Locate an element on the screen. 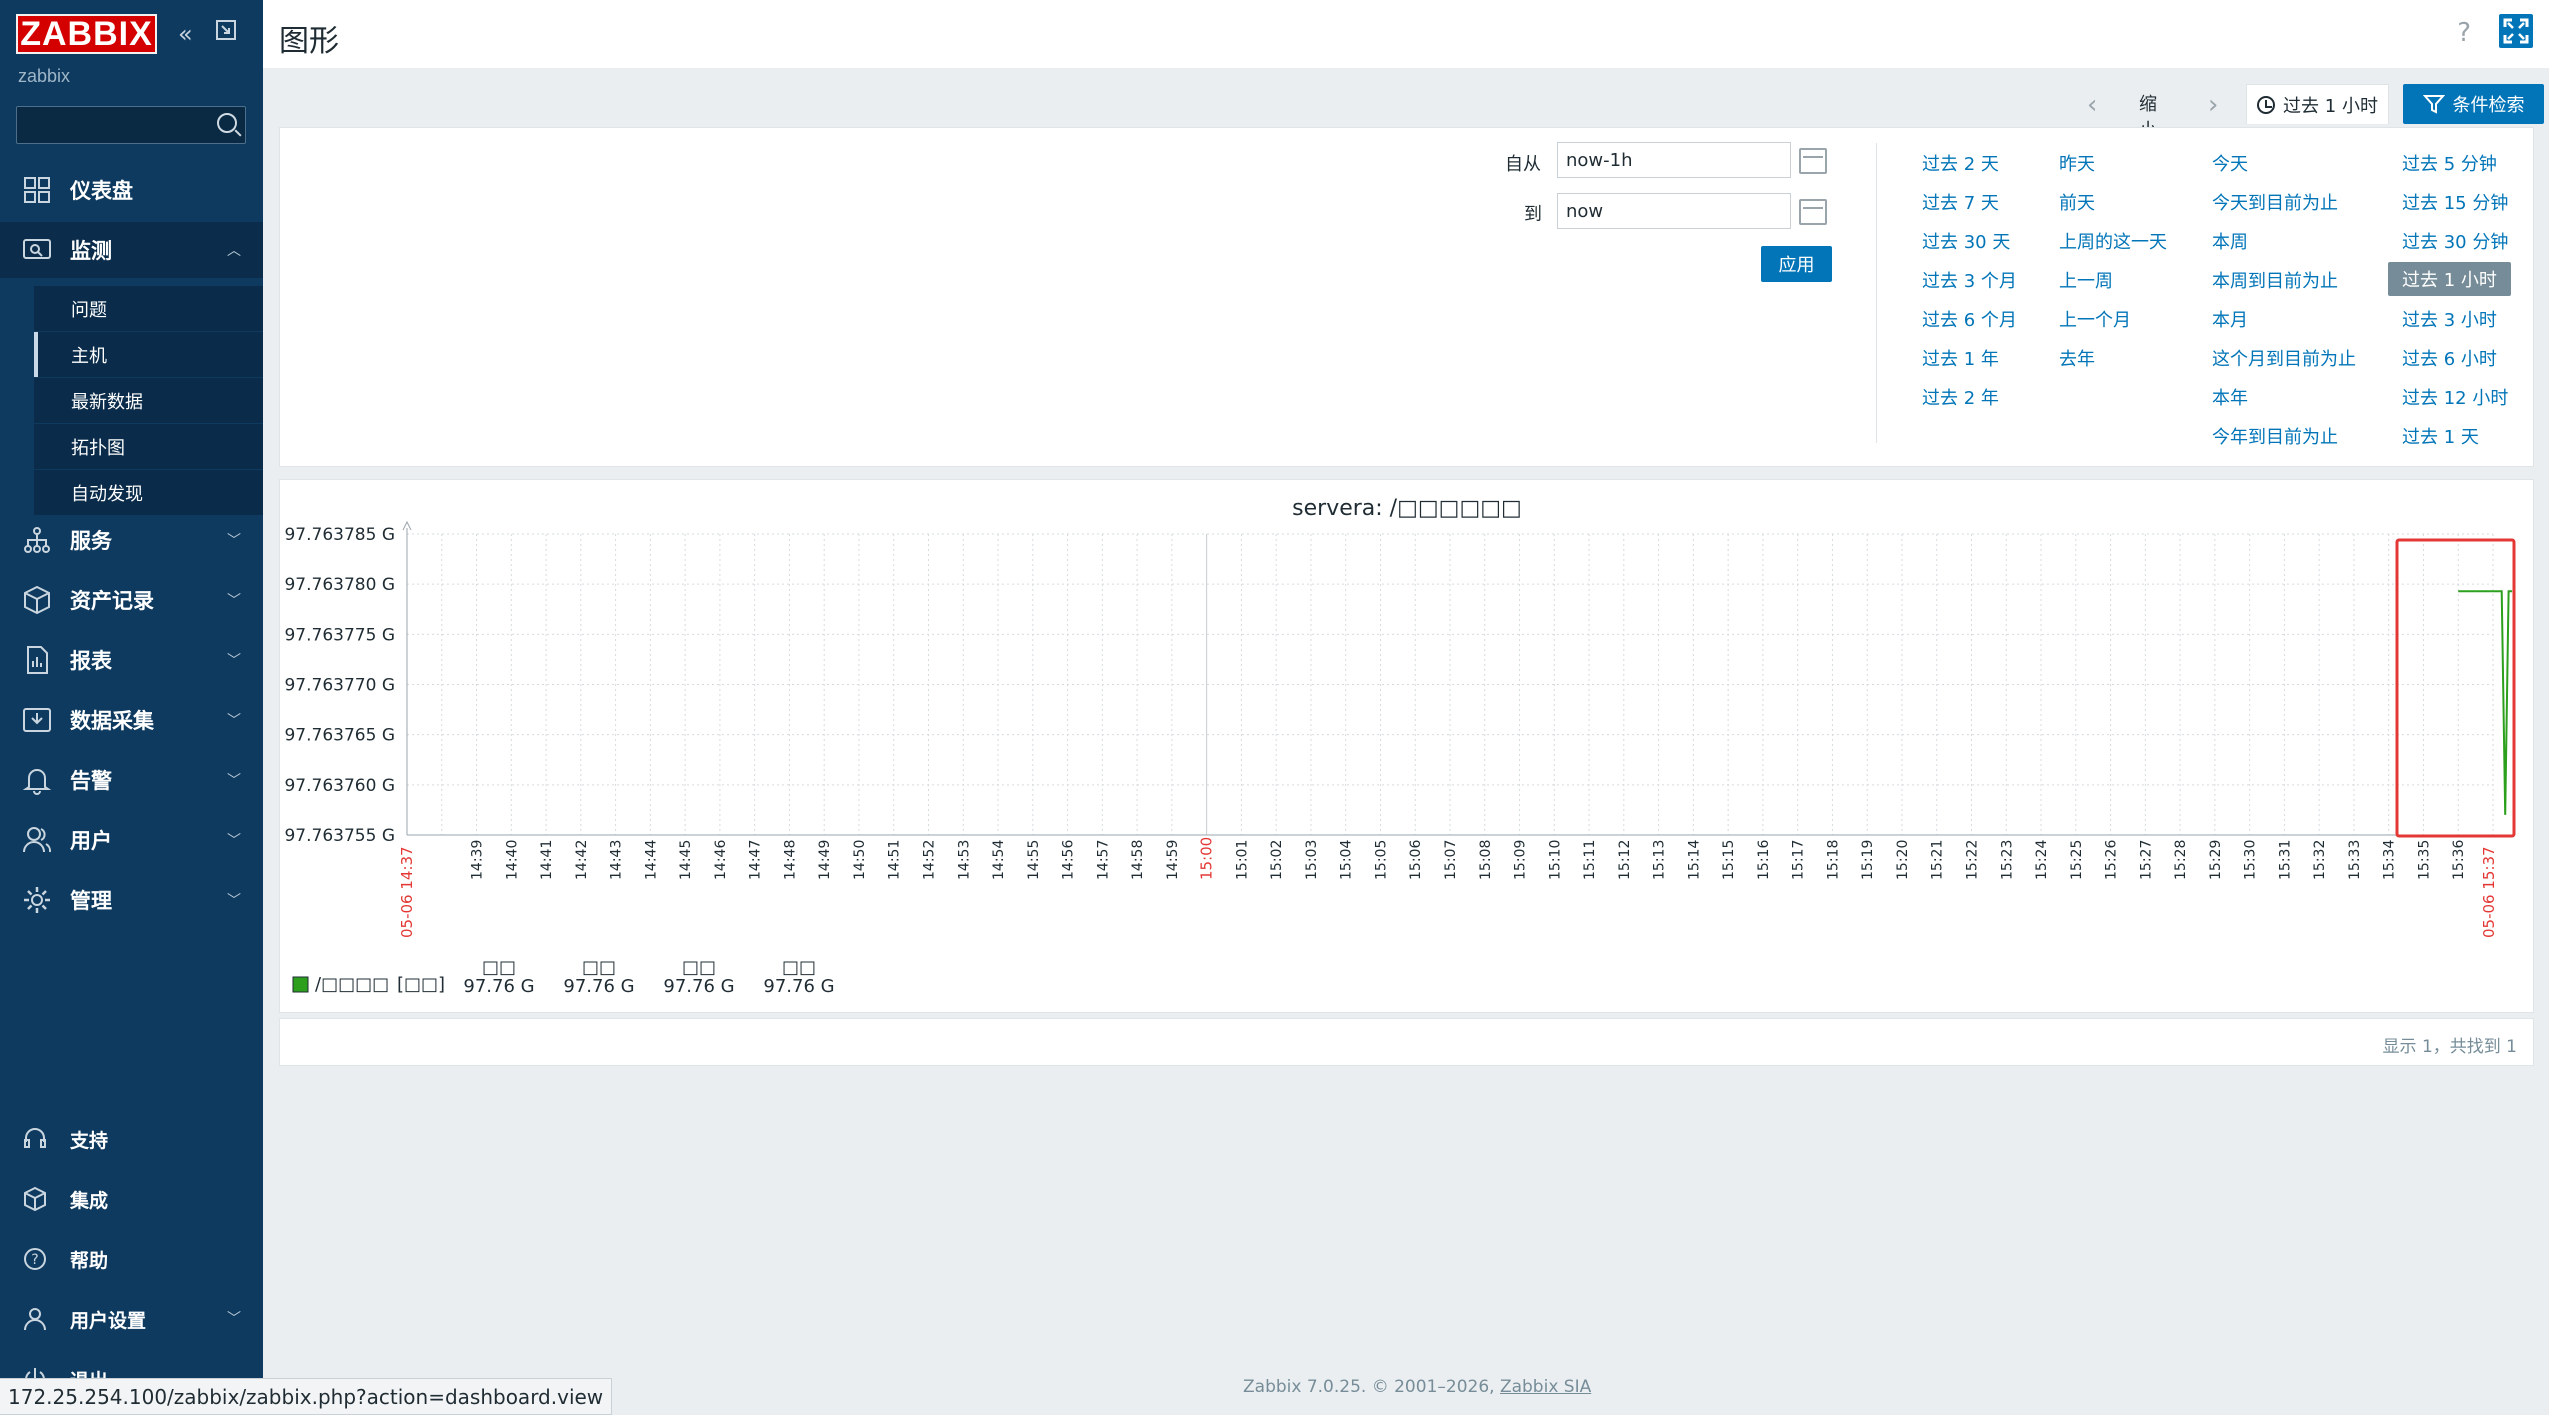 The height and width of the screenshot is (1415, 2549). quick-range-link: 过去 6 个月 is located at coordinates (1969, 318).